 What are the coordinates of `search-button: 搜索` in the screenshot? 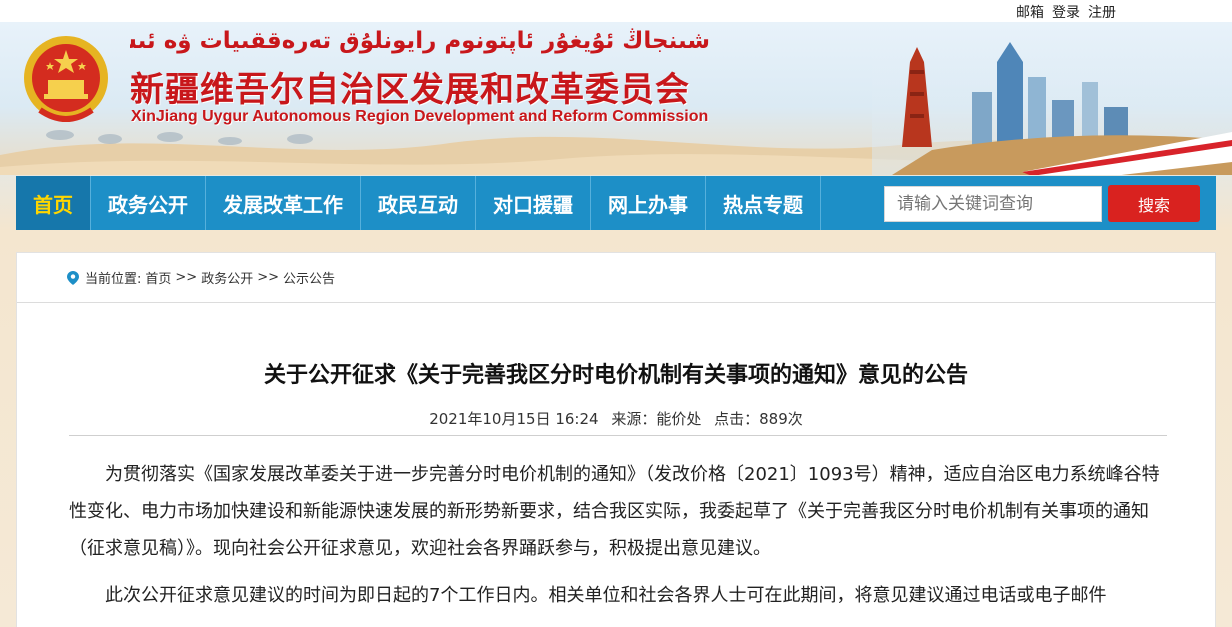 It's located at (1154, 203).